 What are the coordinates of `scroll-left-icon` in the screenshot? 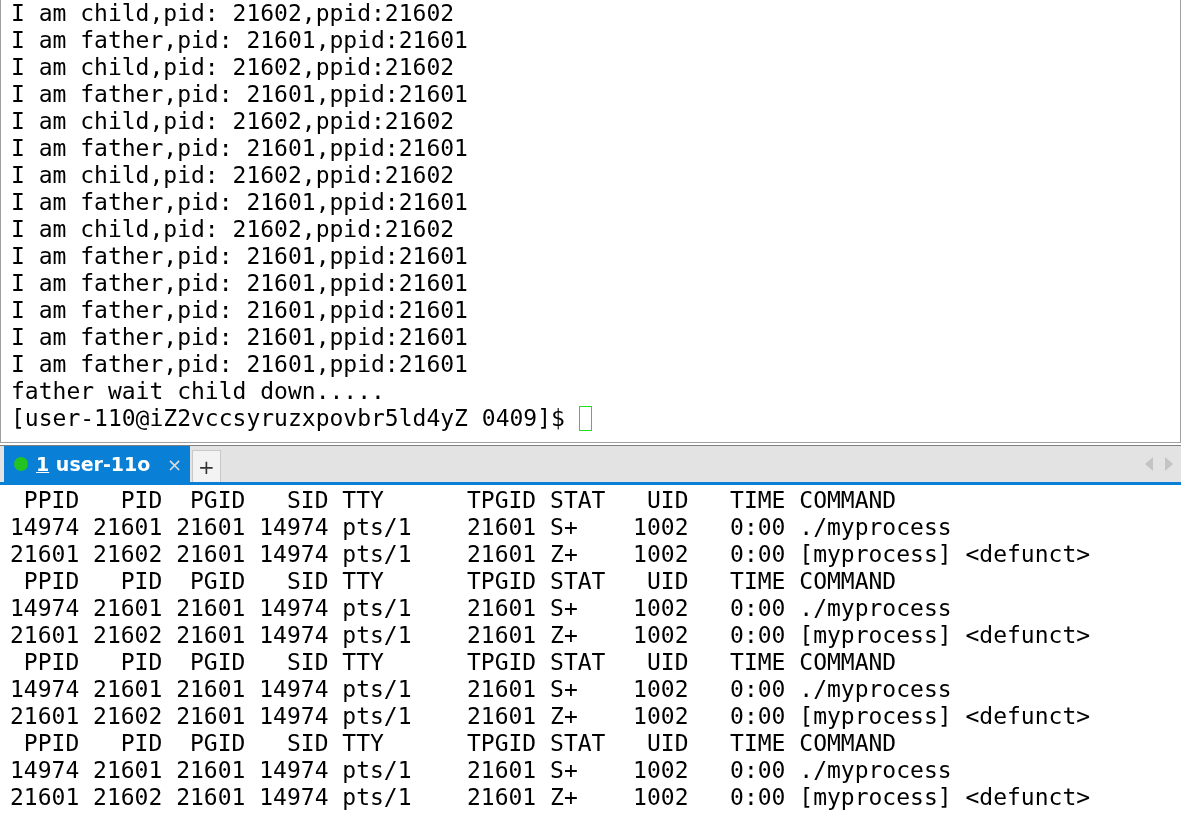 It's located at (1149, 464).